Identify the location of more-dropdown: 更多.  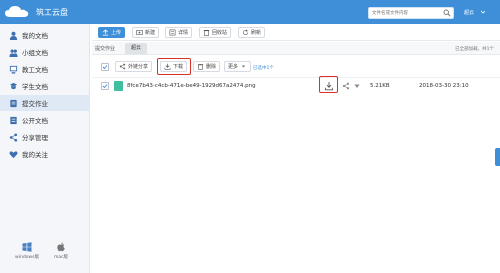
(238, 66).